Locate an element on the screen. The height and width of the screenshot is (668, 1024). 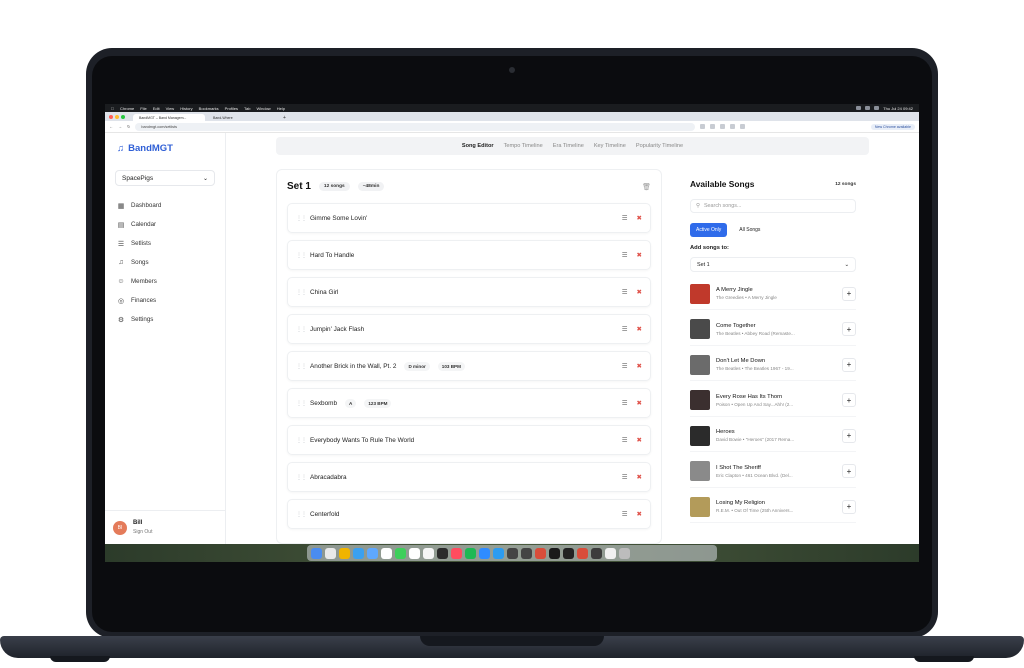
new-chrome-button: New Chrome available is located at coordinates (892, 126).